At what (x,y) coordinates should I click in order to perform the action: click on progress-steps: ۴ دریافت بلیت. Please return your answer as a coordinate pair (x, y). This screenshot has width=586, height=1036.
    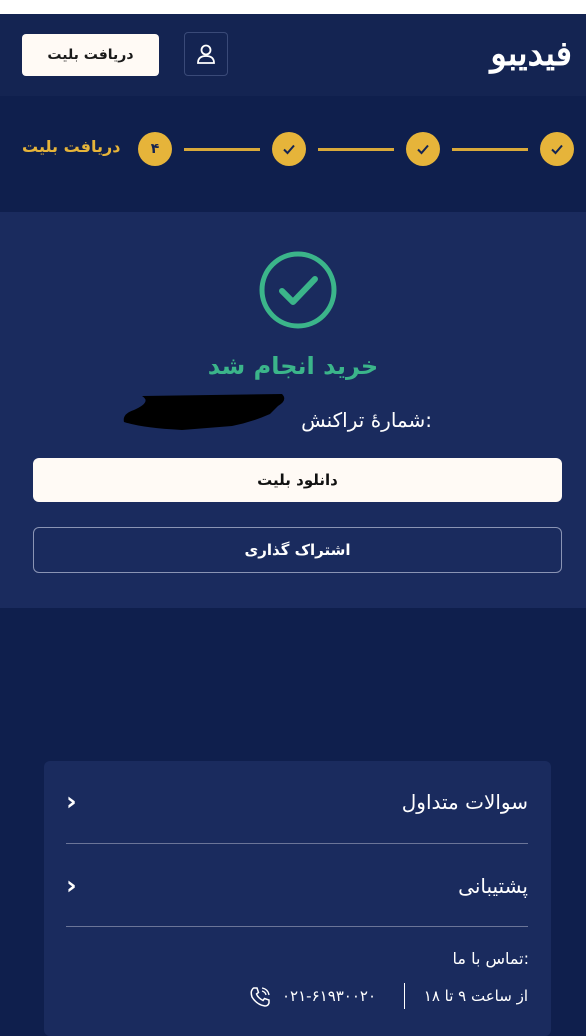
    Looking at the image, I should click on (293, 154).